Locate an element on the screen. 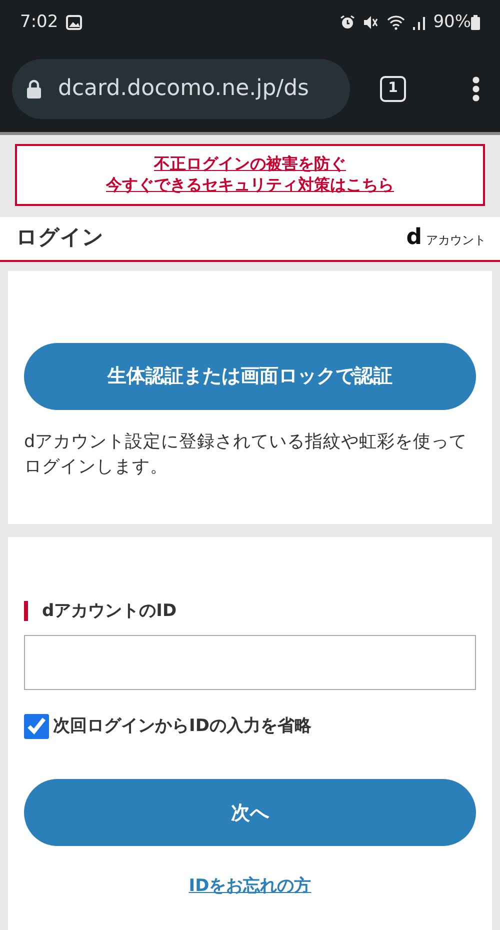  url-text: dcard.docomo.ne.jp/ds is located at coordinates (184, 89).